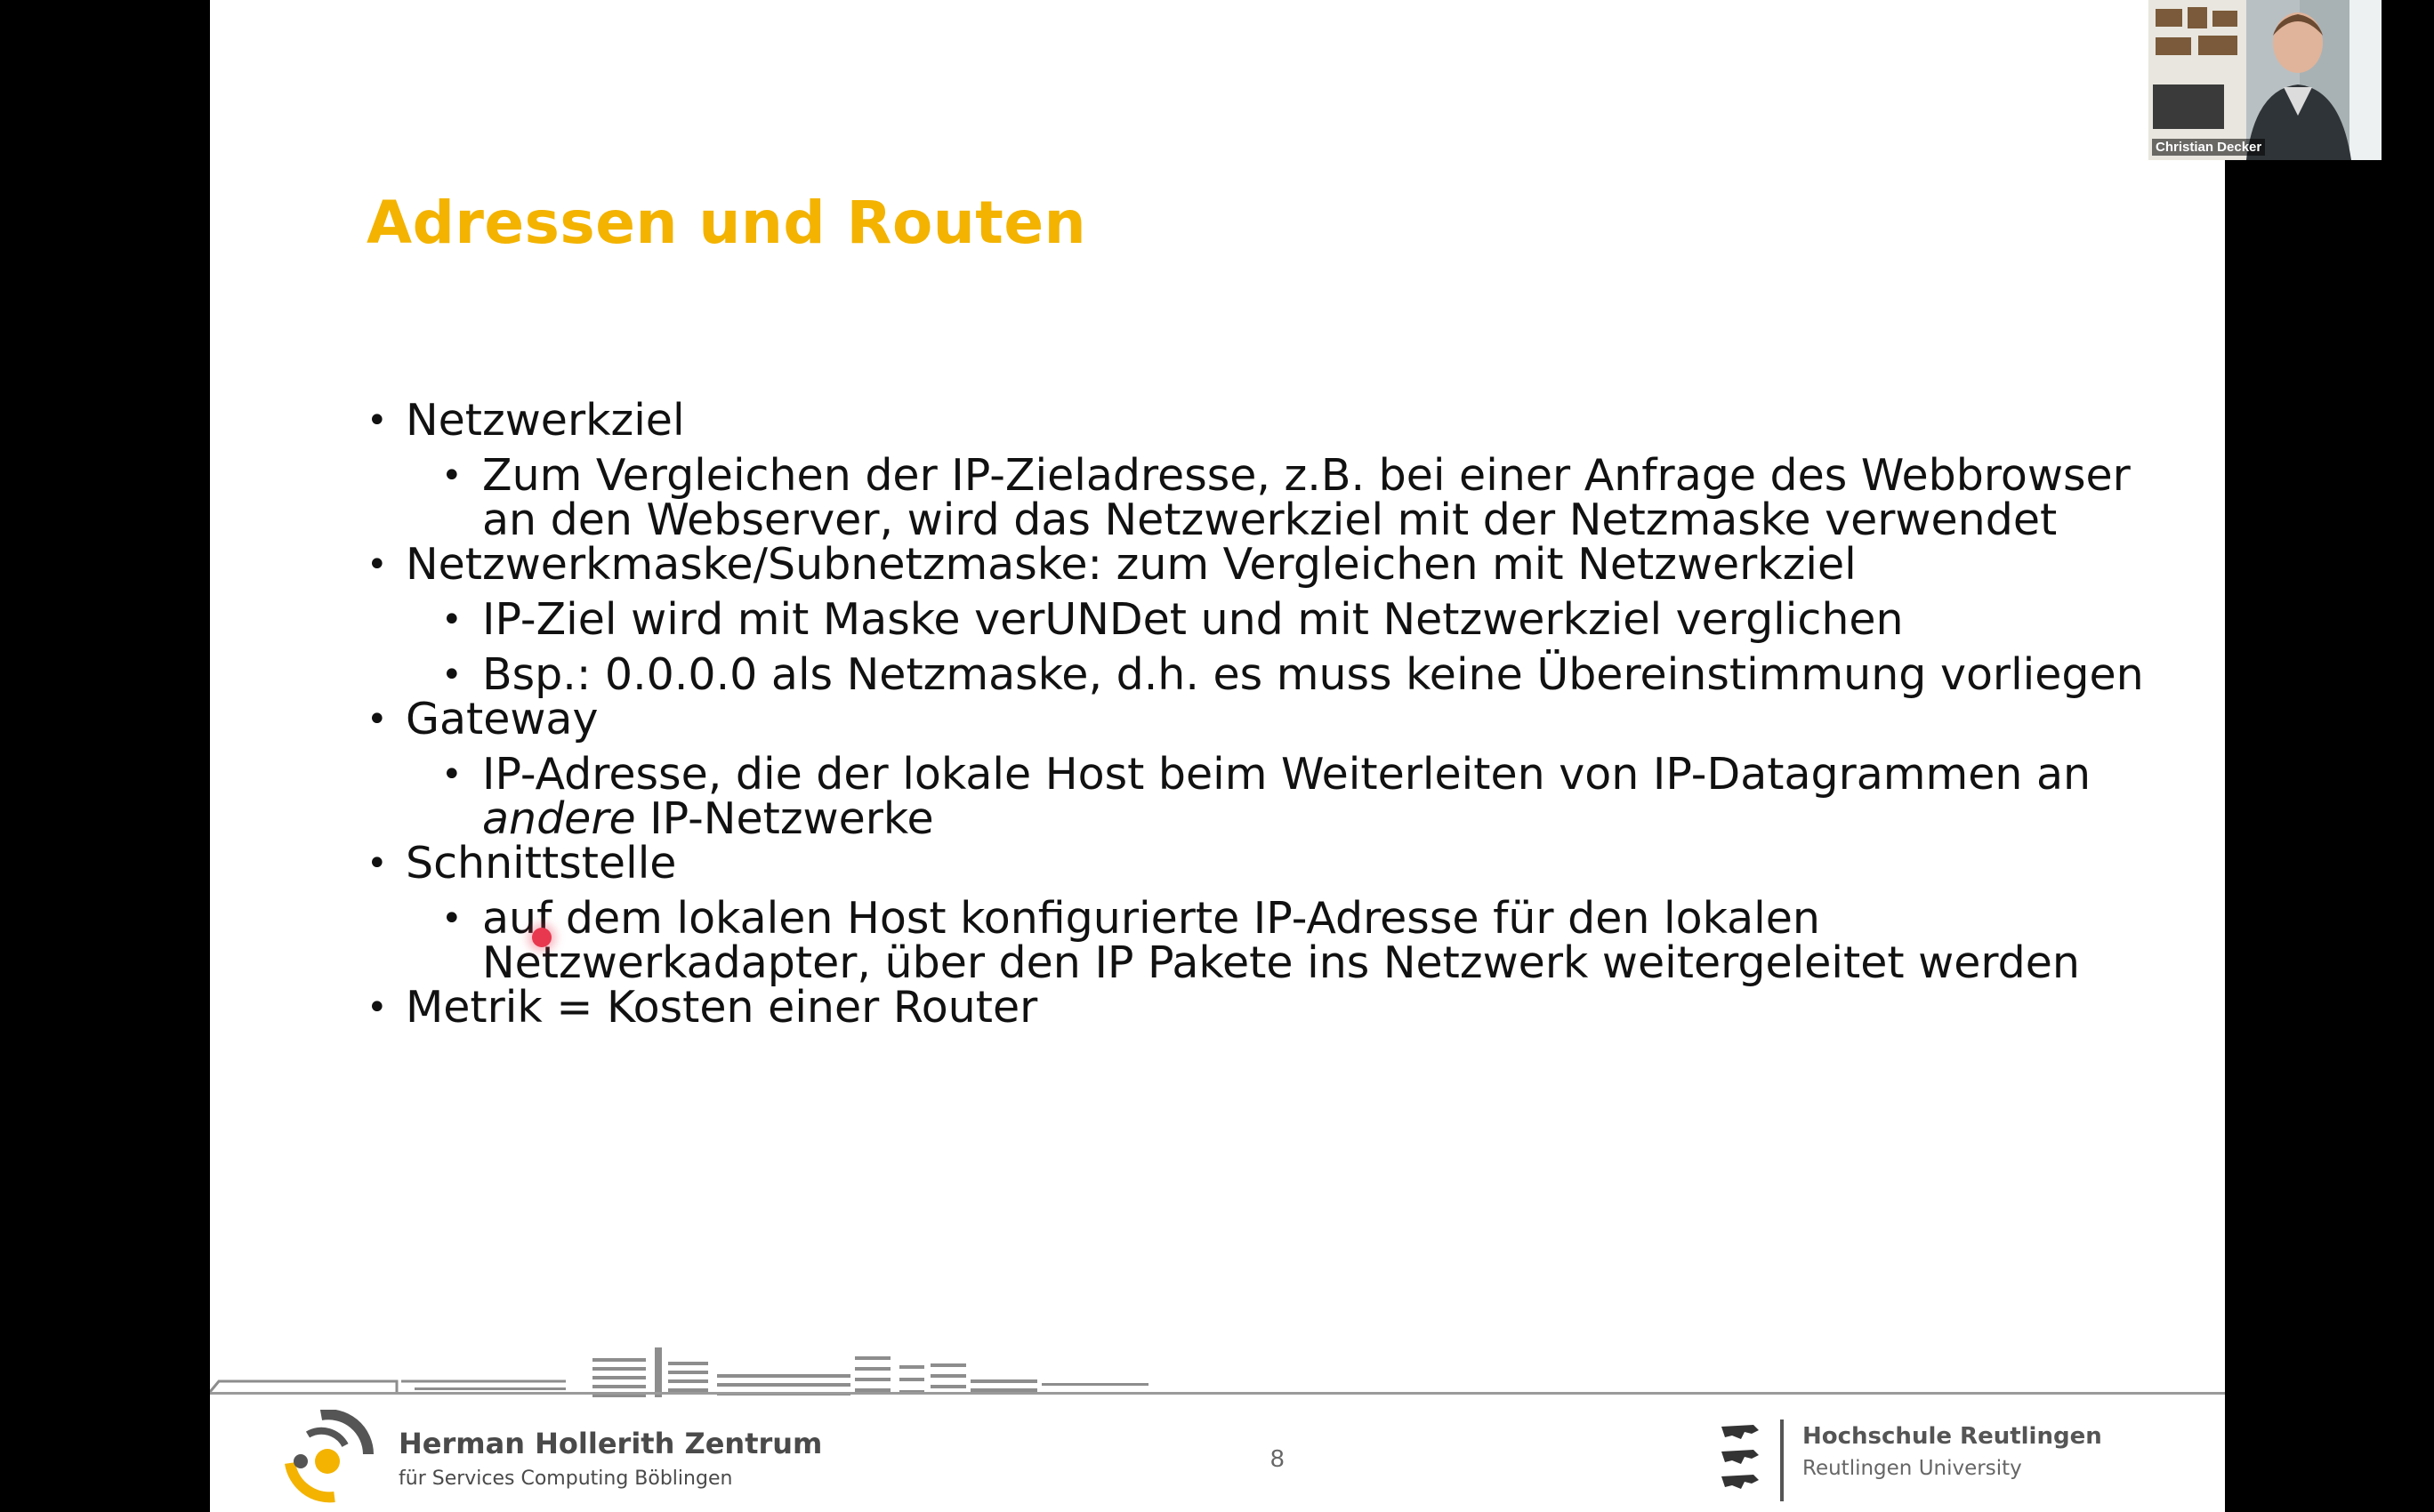 The height and width of the screenshot is (1512, 2434). I want to click on participant-name-label: Christian Decker, so click(2209, 147).